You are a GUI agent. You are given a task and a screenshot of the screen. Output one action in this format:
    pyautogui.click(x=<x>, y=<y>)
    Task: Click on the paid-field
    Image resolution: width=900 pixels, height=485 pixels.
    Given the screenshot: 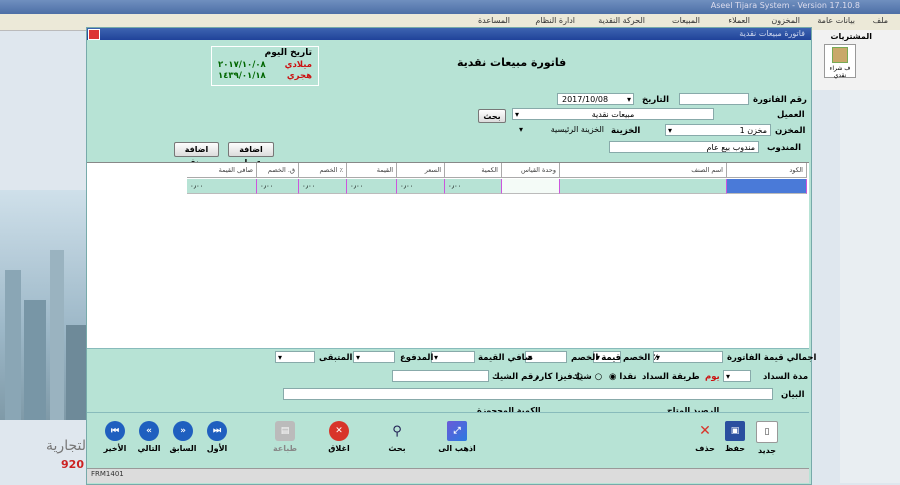 What is the action you would take?
    pyautogui.click(x=374, y=357)
    